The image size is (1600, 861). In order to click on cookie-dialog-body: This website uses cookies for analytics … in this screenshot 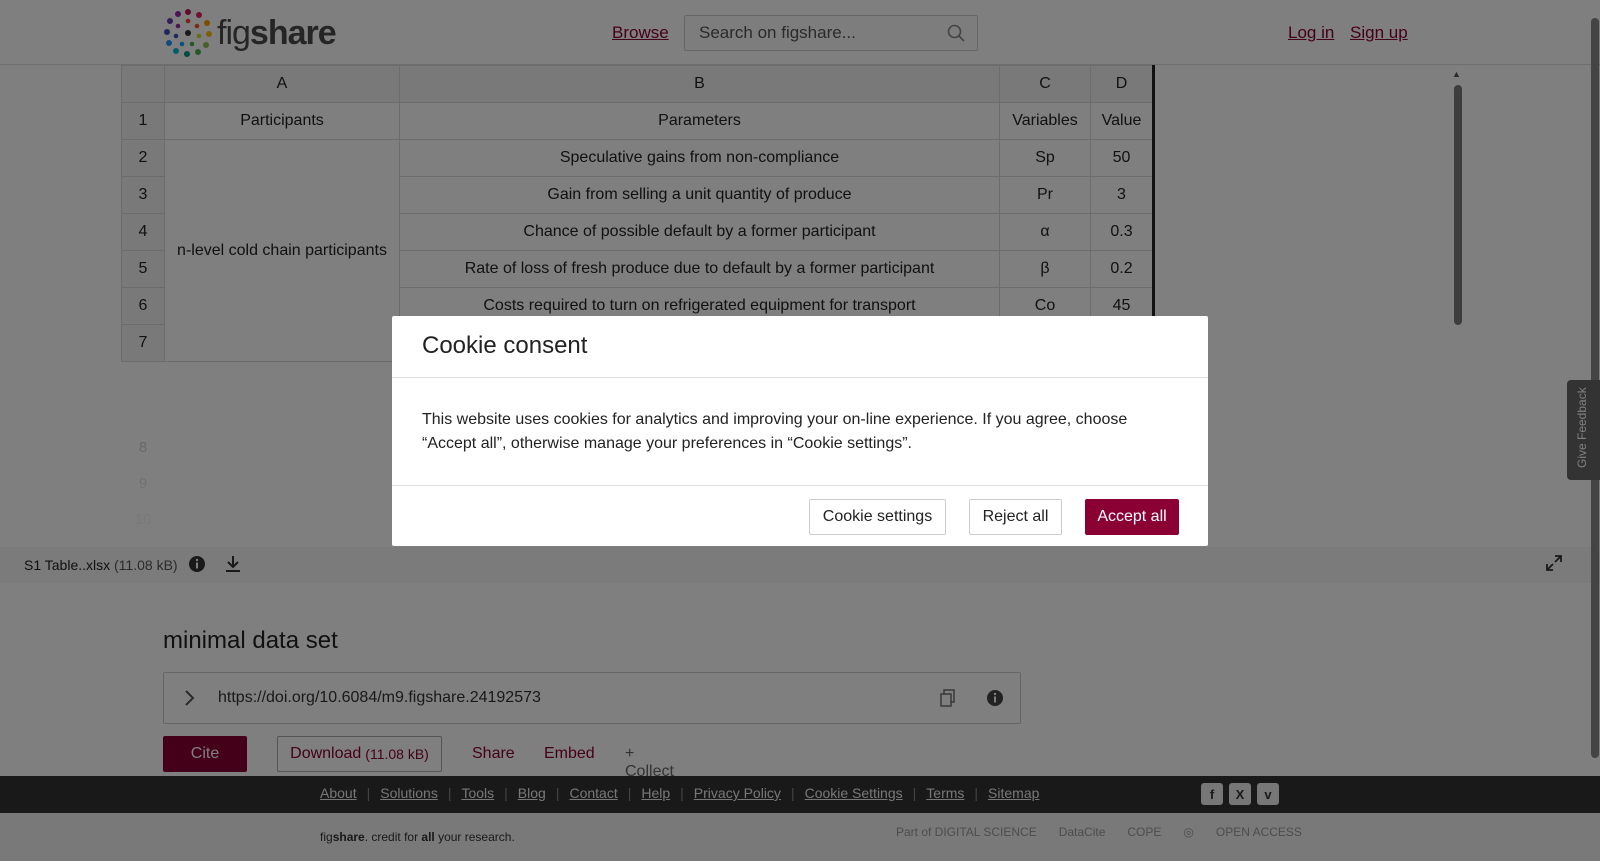, I will do `click(775, 431)`.